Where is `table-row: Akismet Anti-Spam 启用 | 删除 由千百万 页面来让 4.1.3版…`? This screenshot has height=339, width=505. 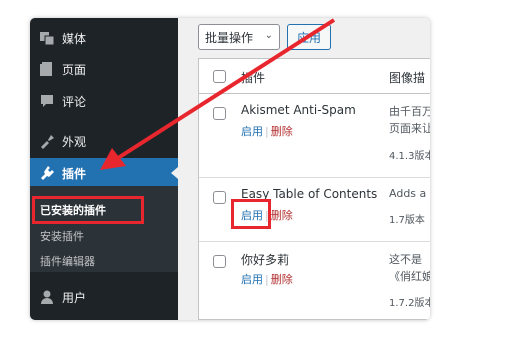
table-row: Akismet Anti-Spam 启用 | 删除 由千百万 页面来让 4.1.3版… is located at coordinates (314, 135).